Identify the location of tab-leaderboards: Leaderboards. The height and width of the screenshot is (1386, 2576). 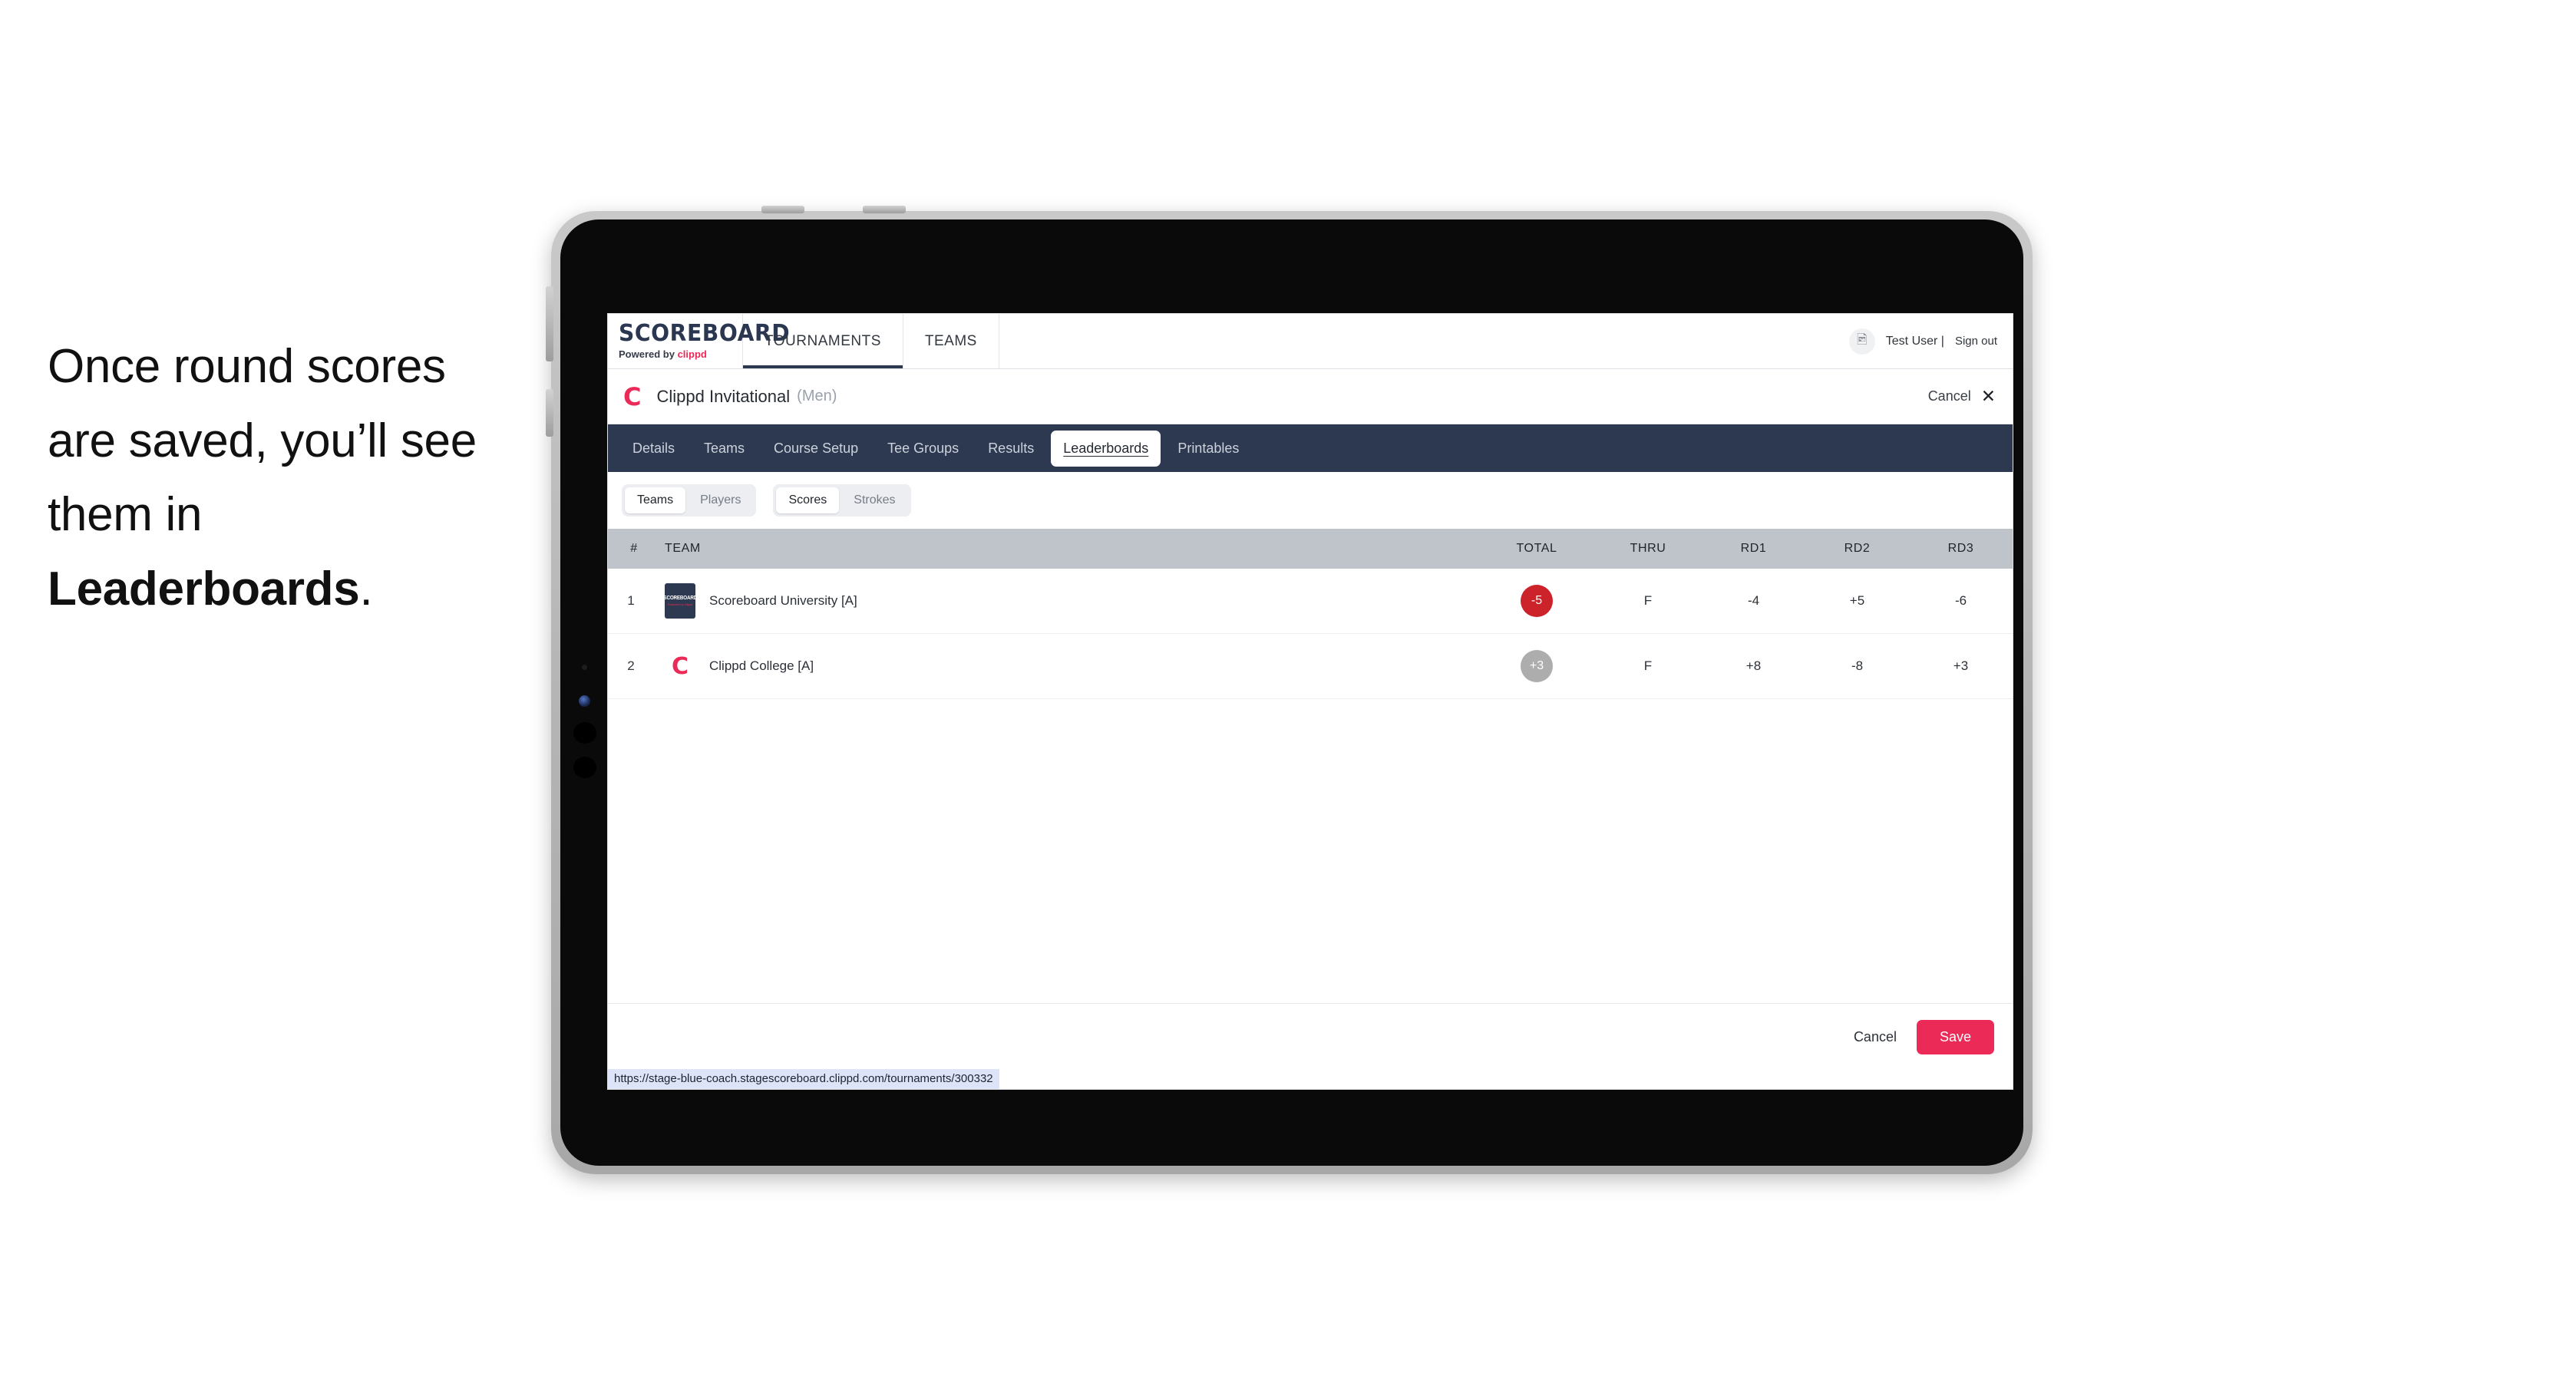
(1106, 448).